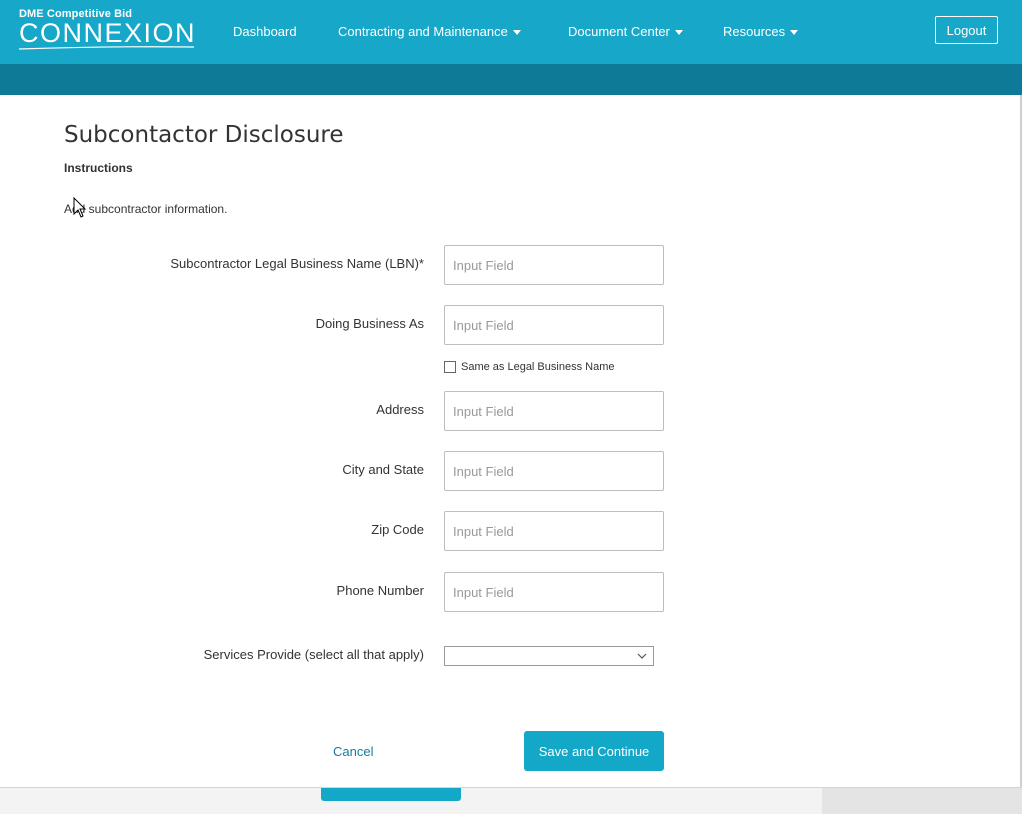 The width and height of the screenshot is (1022, 814). What do you see at coordinates (554, 411) in the screenshot?
I see `address-input` at bounding box center [554, 411].